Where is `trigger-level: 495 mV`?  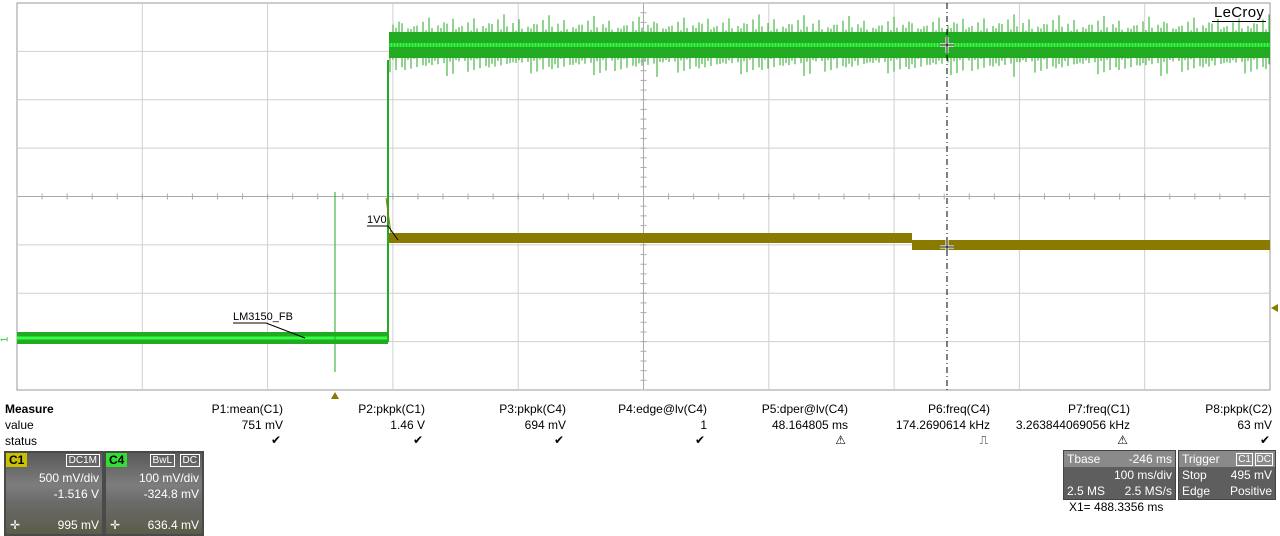 trigger-level: 495 mV is located at coordinates (1251, 475).